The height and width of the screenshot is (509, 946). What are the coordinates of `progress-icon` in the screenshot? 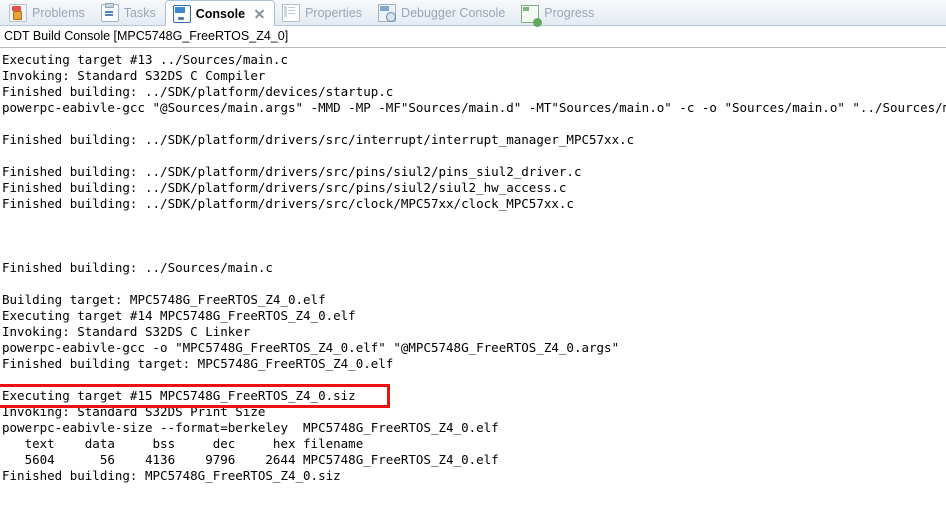 It's located at (532, 16).